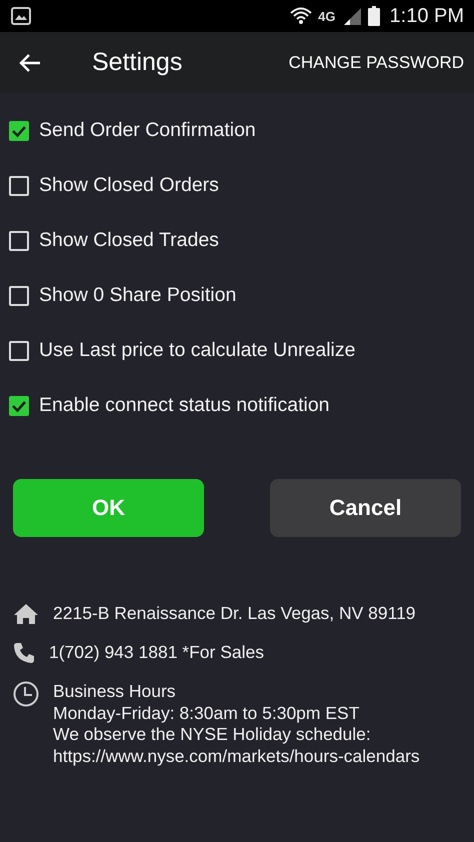  Describe the element at coordinates (24, 653) in the screenshot. I see `phone-icon` at that location.